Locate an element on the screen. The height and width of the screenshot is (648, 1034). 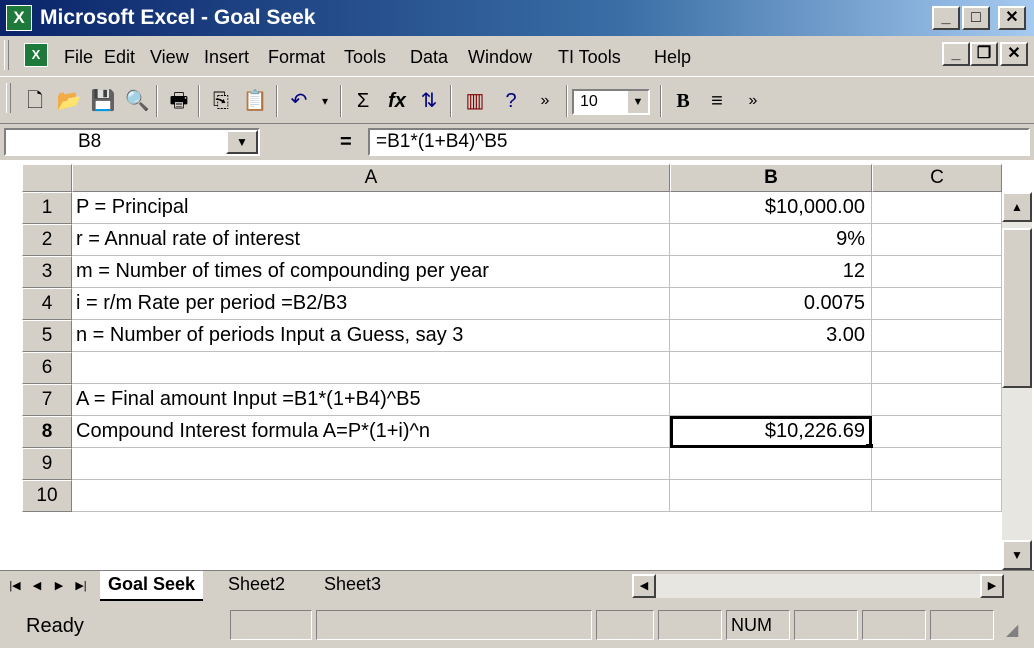
row-header: 7 is located at coordinates (47, 400).